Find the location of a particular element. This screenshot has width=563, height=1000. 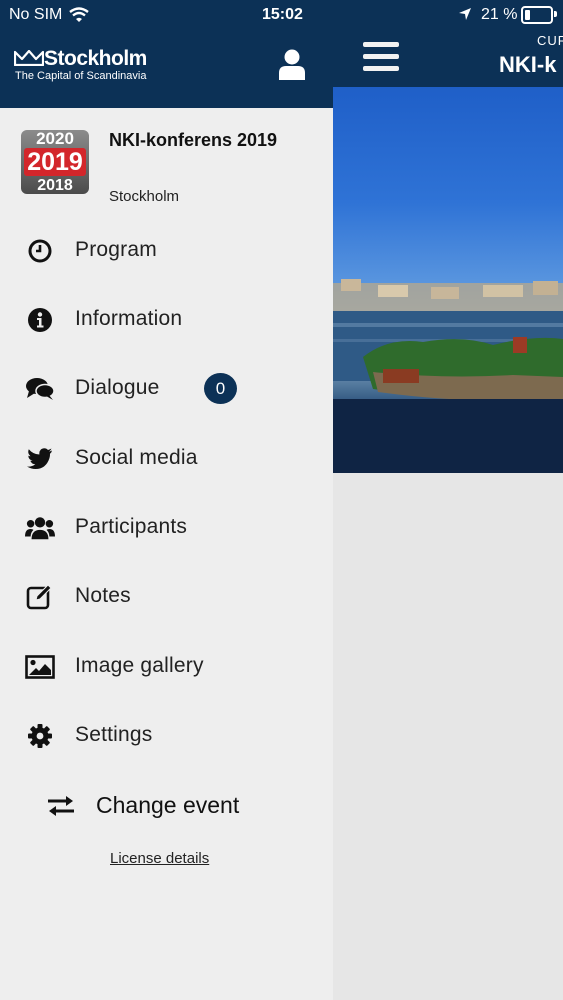

users-icon is located at coordinates (40, 528).